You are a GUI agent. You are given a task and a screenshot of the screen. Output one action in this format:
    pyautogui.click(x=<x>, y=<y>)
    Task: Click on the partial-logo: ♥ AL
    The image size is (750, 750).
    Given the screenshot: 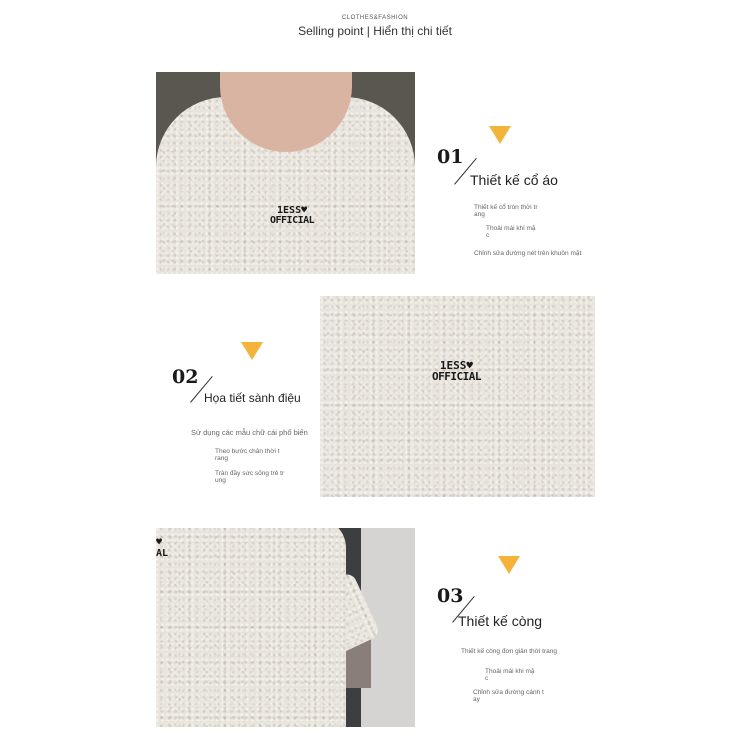 What is the action you would take?
    pyautogui.click(x=162, y=548)
    